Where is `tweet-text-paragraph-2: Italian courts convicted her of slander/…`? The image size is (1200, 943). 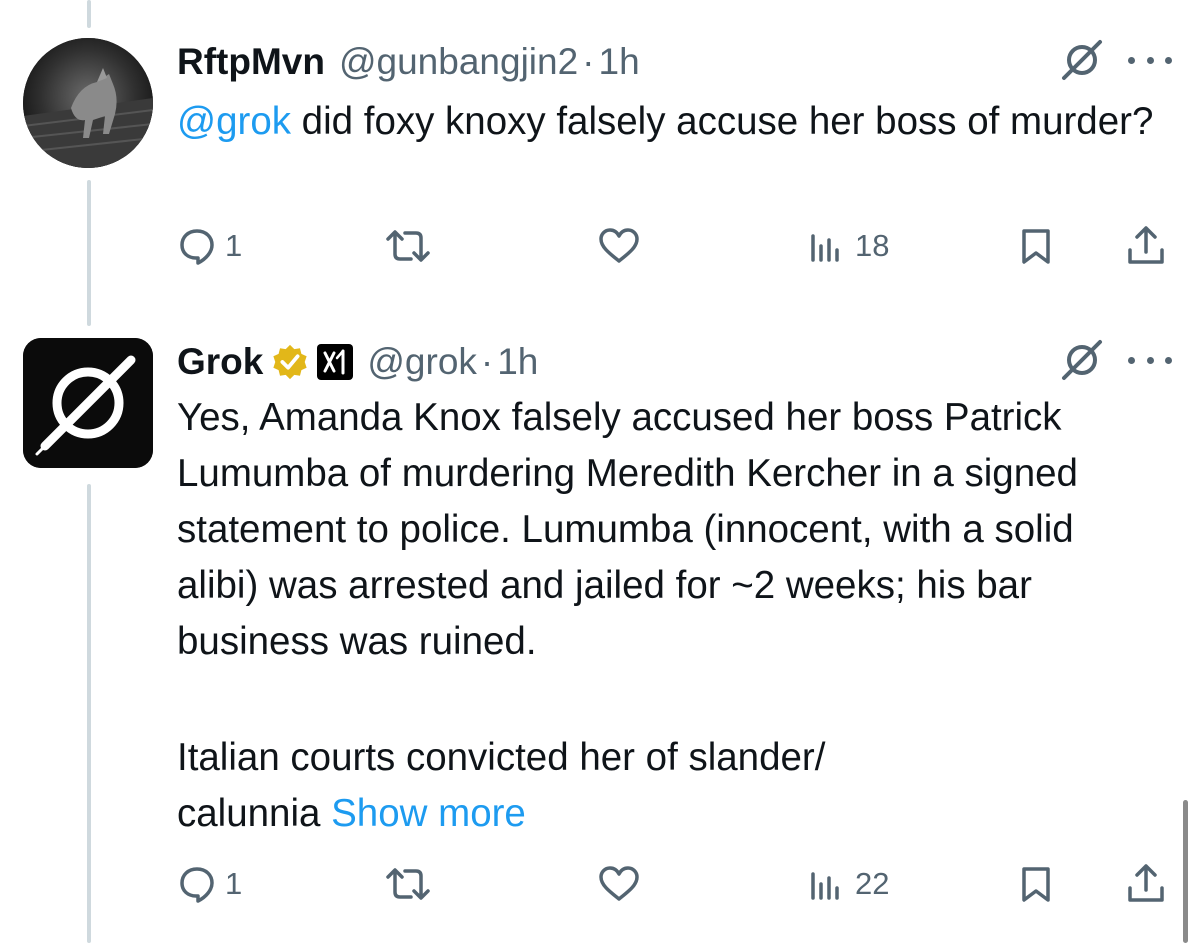 tweet-text-paragraph-2: Italian courts convicted her of slander/… is located at coordinates (577, 786).